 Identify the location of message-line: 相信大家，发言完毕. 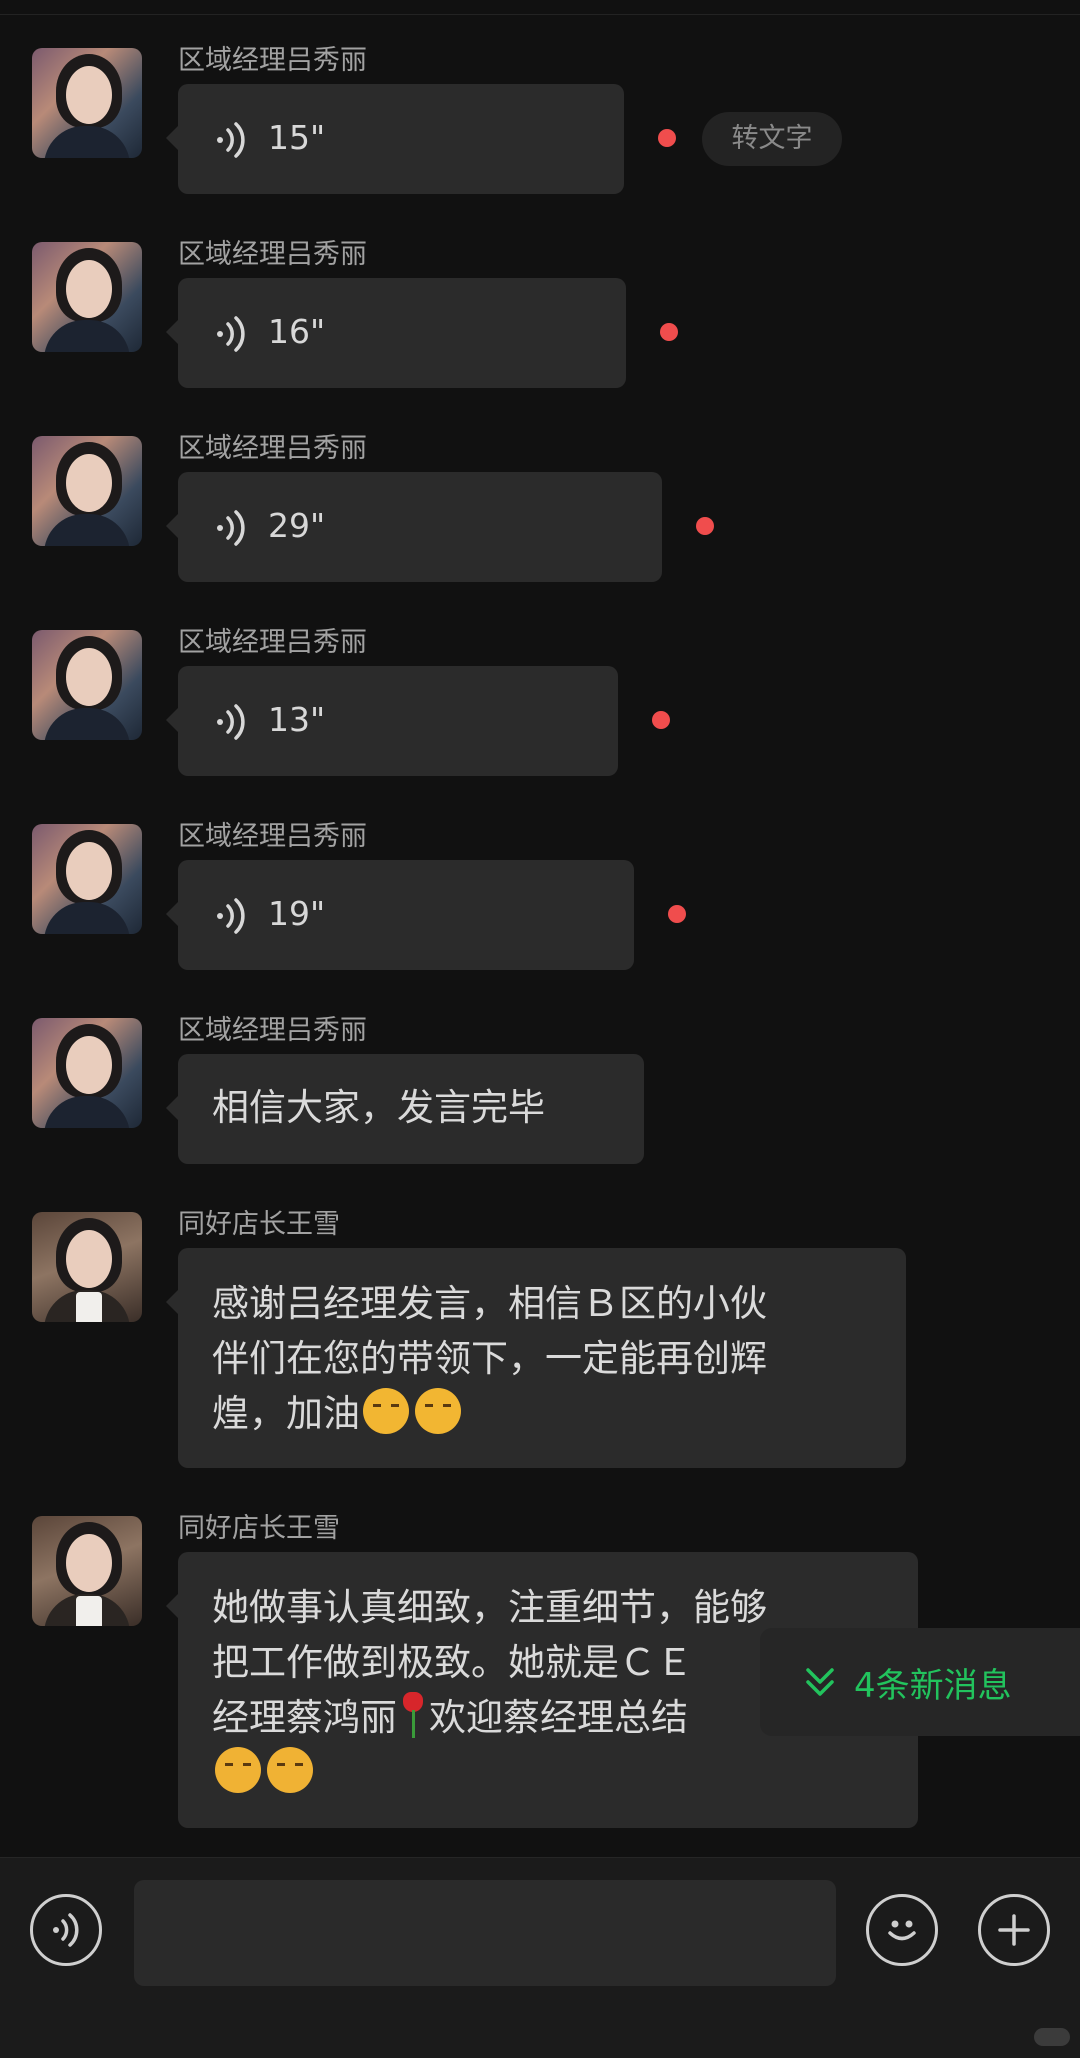
(378, 1107).